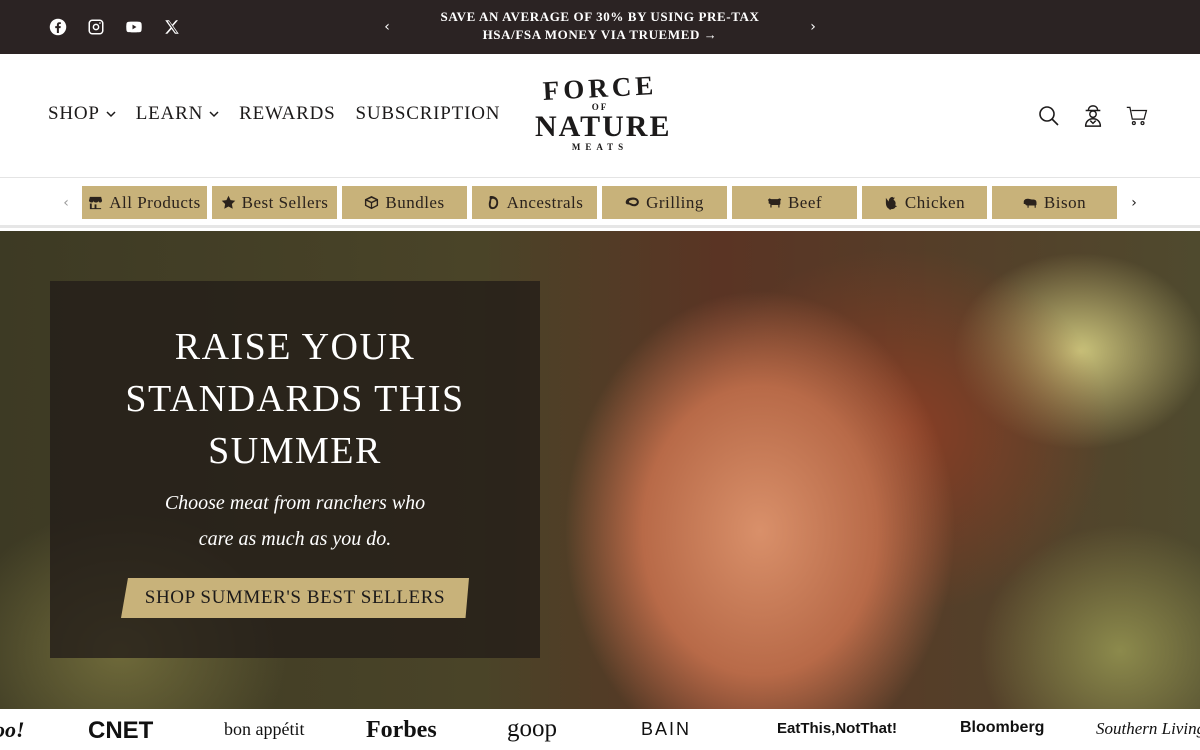  I want to click on facebook-icon, so click(58, 27).